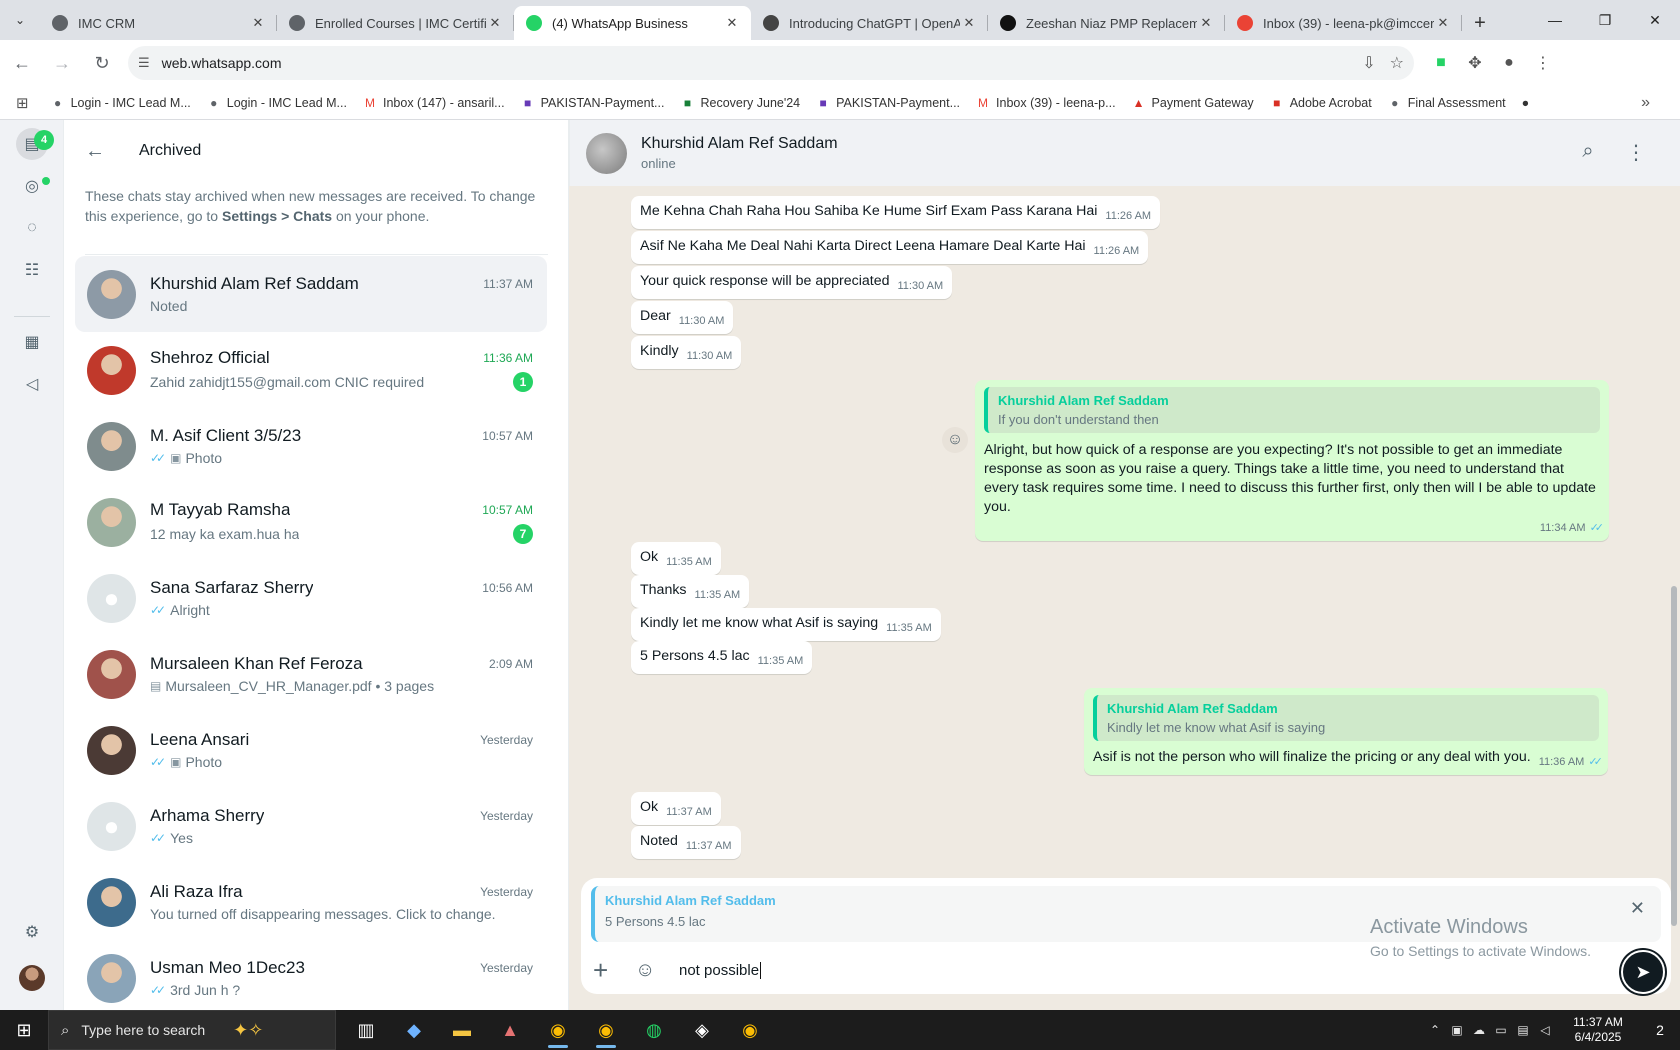 The height and width of the screenshot is (1050, 1680). What do you see at coordinates (869, 23) in the screenshot?
I see `browser-tab: Introducing ChatGPT | OpenAI ✕` at bounding box center [869, 23].